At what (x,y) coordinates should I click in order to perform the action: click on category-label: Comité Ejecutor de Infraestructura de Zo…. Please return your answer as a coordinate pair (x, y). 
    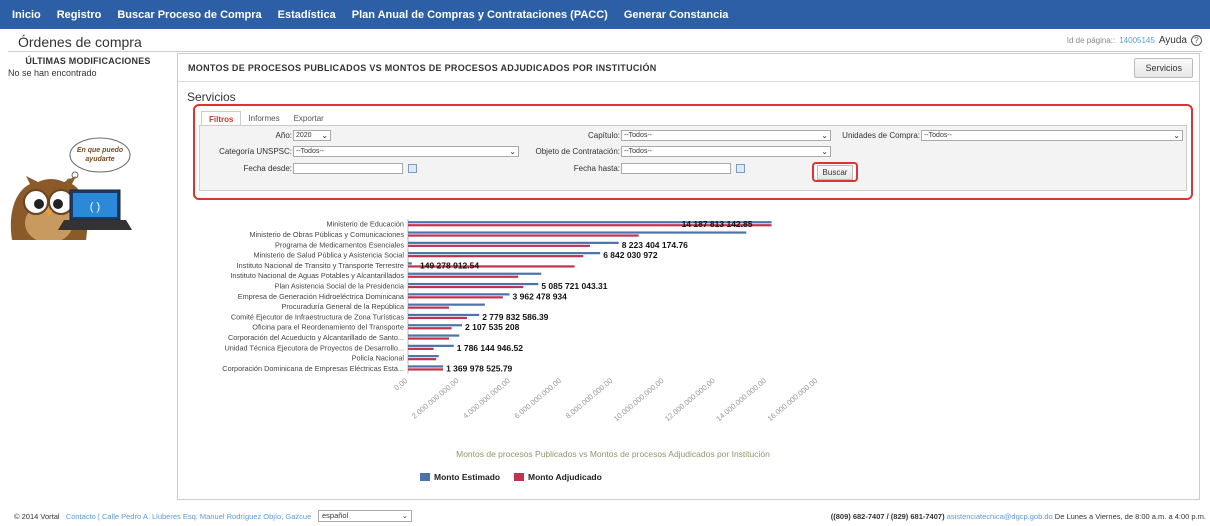
    Looking at the image, I should click on (318, 316).